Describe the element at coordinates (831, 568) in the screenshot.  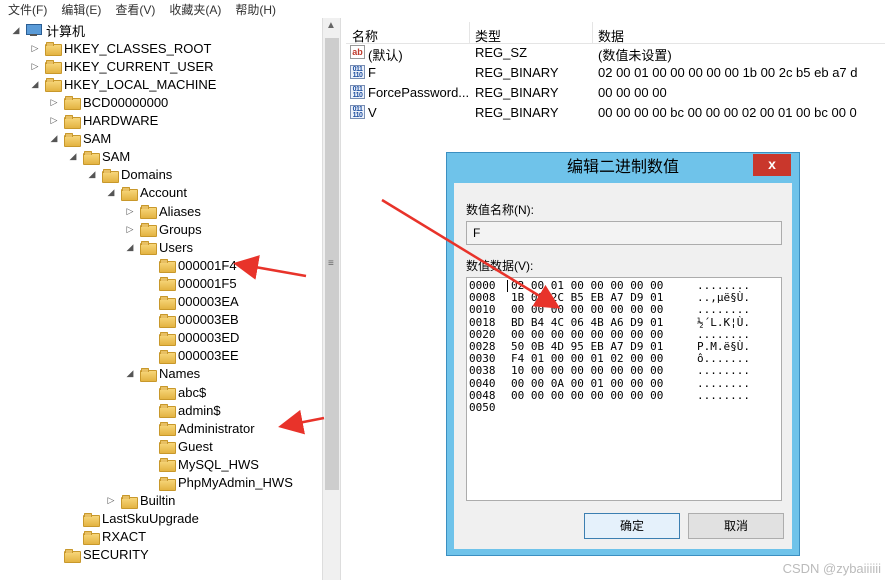
I see `watermark: CSDN @zybaiiiiii` at that location.